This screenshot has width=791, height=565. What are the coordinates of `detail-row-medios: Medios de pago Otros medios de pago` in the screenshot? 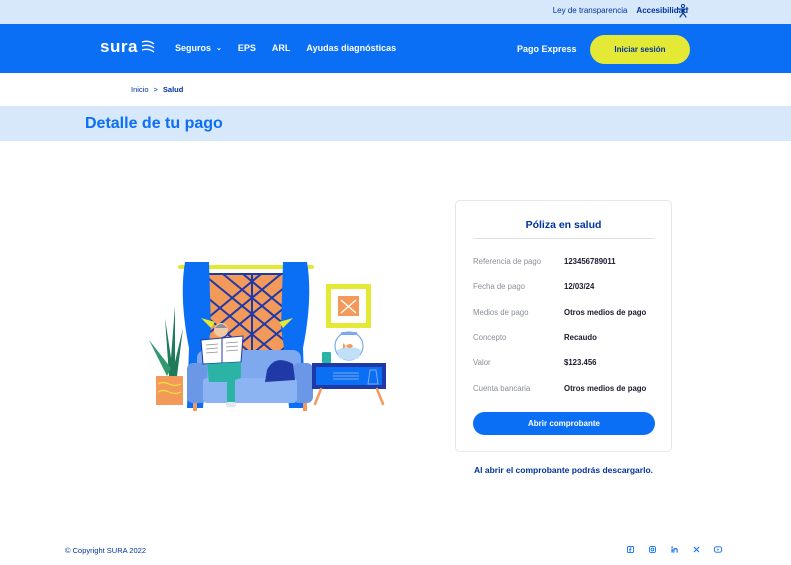 It's located at (568, 312).